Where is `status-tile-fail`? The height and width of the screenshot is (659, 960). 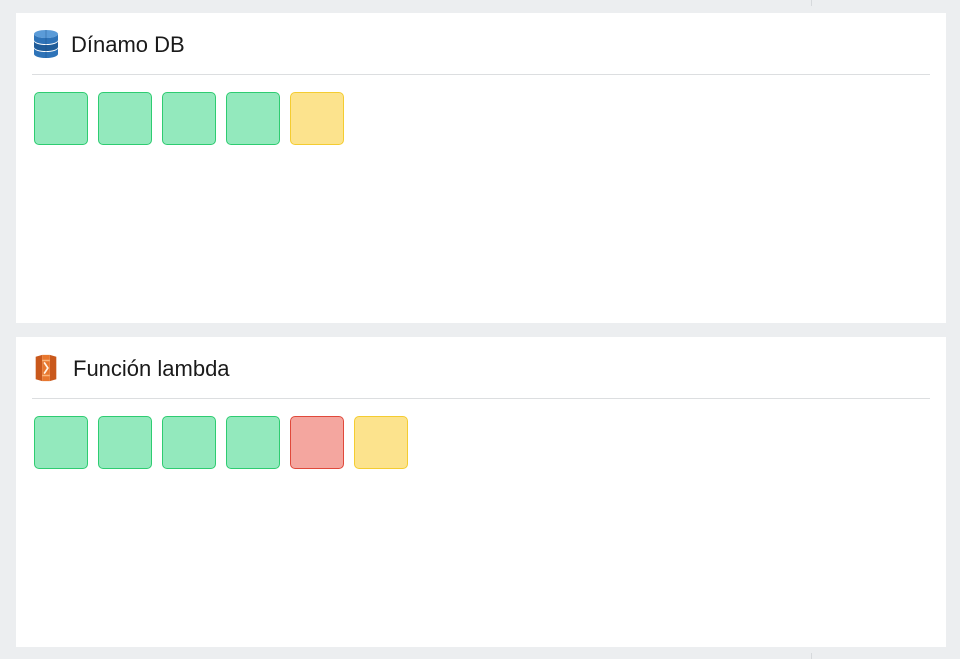
status-tile-fail is located at coordinates (317, 442).